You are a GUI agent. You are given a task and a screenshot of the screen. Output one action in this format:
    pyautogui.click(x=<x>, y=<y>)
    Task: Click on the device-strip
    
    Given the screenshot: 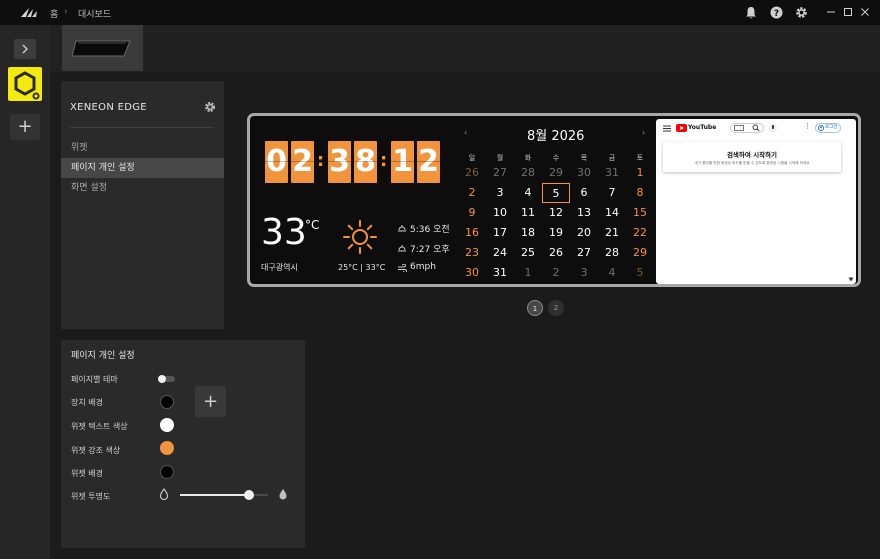 What is the action you would take?
    pyautogui.click(x=465, y=48)
    